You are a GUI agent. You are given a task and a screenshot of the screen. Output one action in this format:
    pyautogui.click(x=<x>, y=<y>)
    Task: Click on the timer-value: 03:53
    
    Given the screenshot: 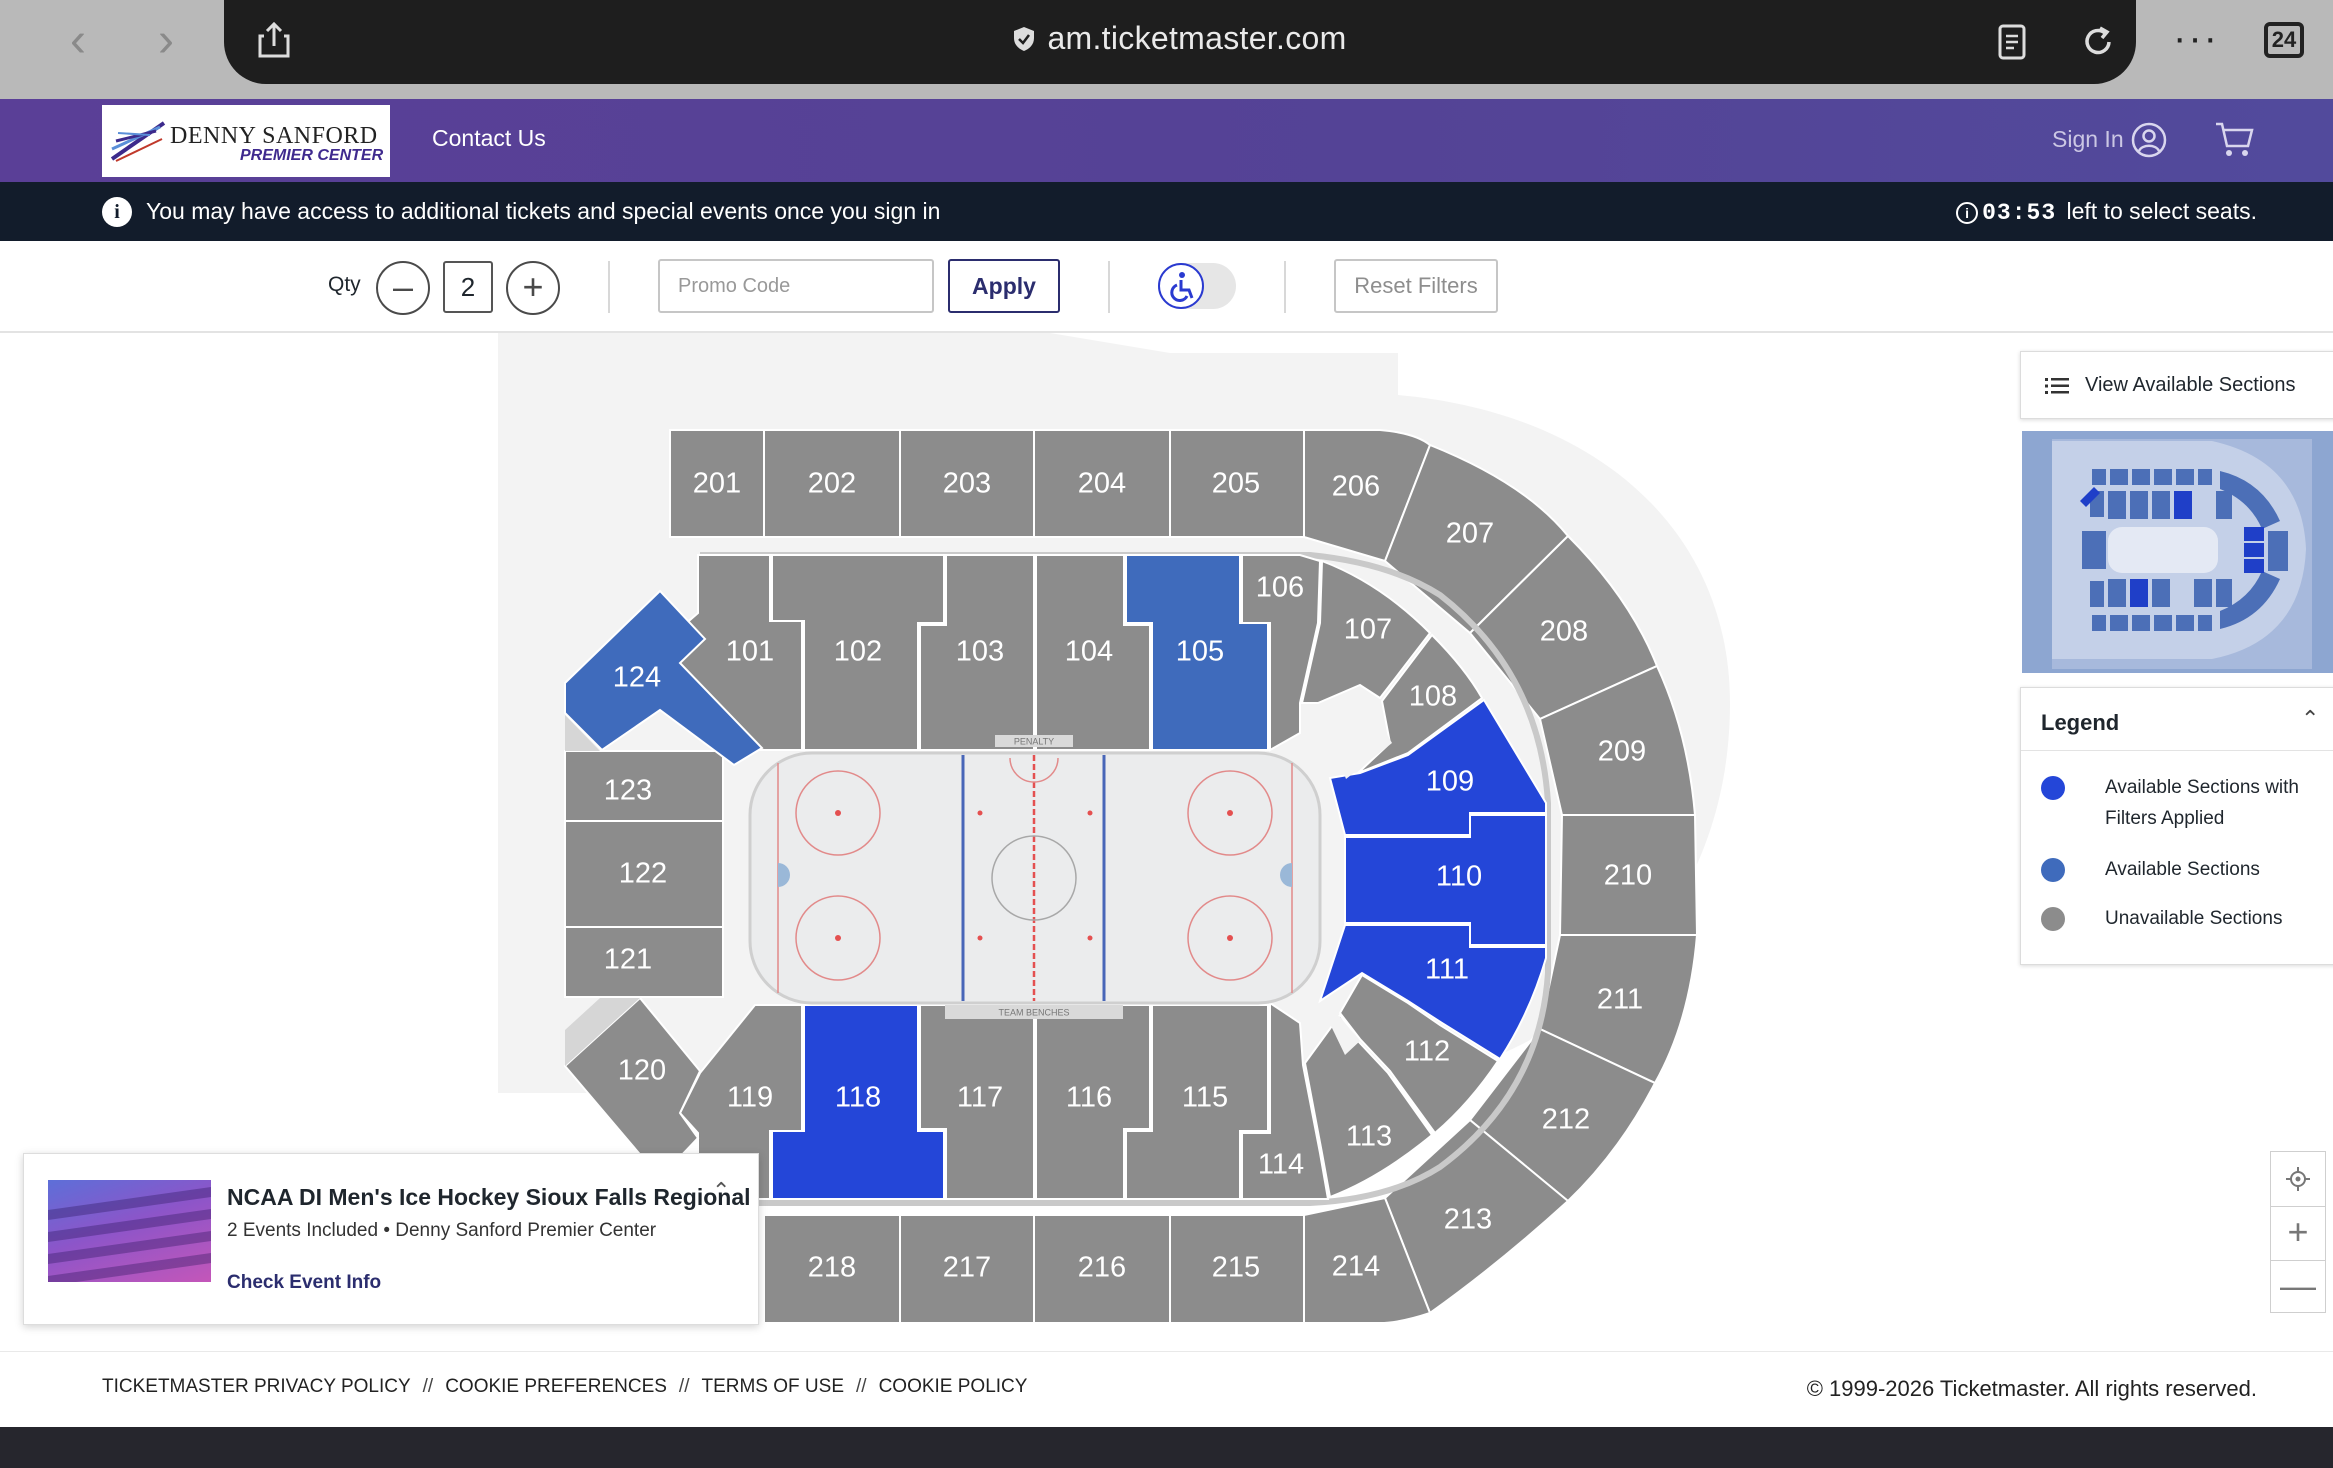 What is the action you would take?
    pyautogui.click(x=2019, y=213)
    